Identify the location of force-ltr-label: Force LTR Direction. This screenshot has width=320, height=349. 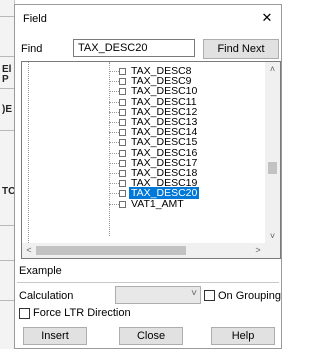
(82, 313).